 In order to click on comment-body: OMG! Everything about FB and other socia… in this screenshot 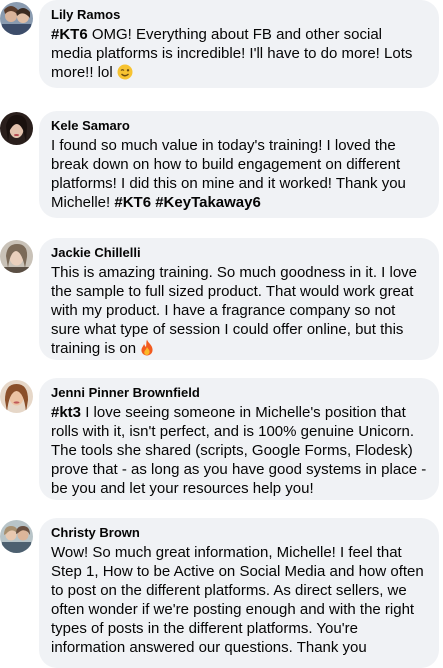, I will do `click(232, 53)`.